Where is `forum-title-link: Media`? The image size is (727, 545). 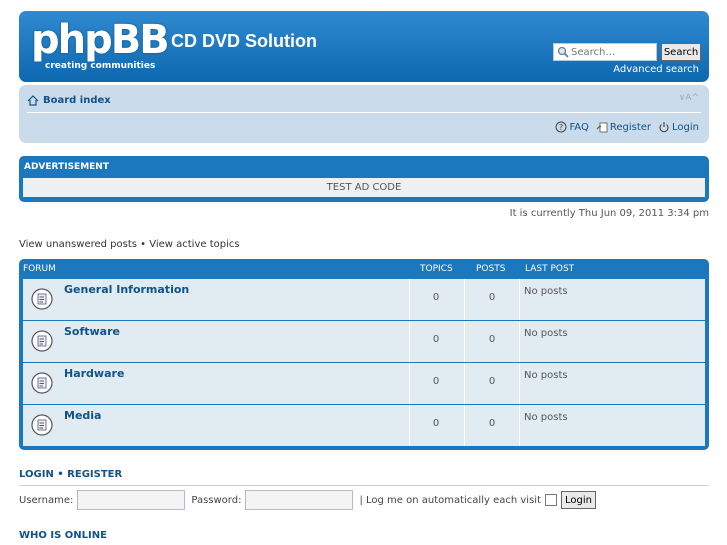 forum-title-link: Media is located at coordinates (82, 415).